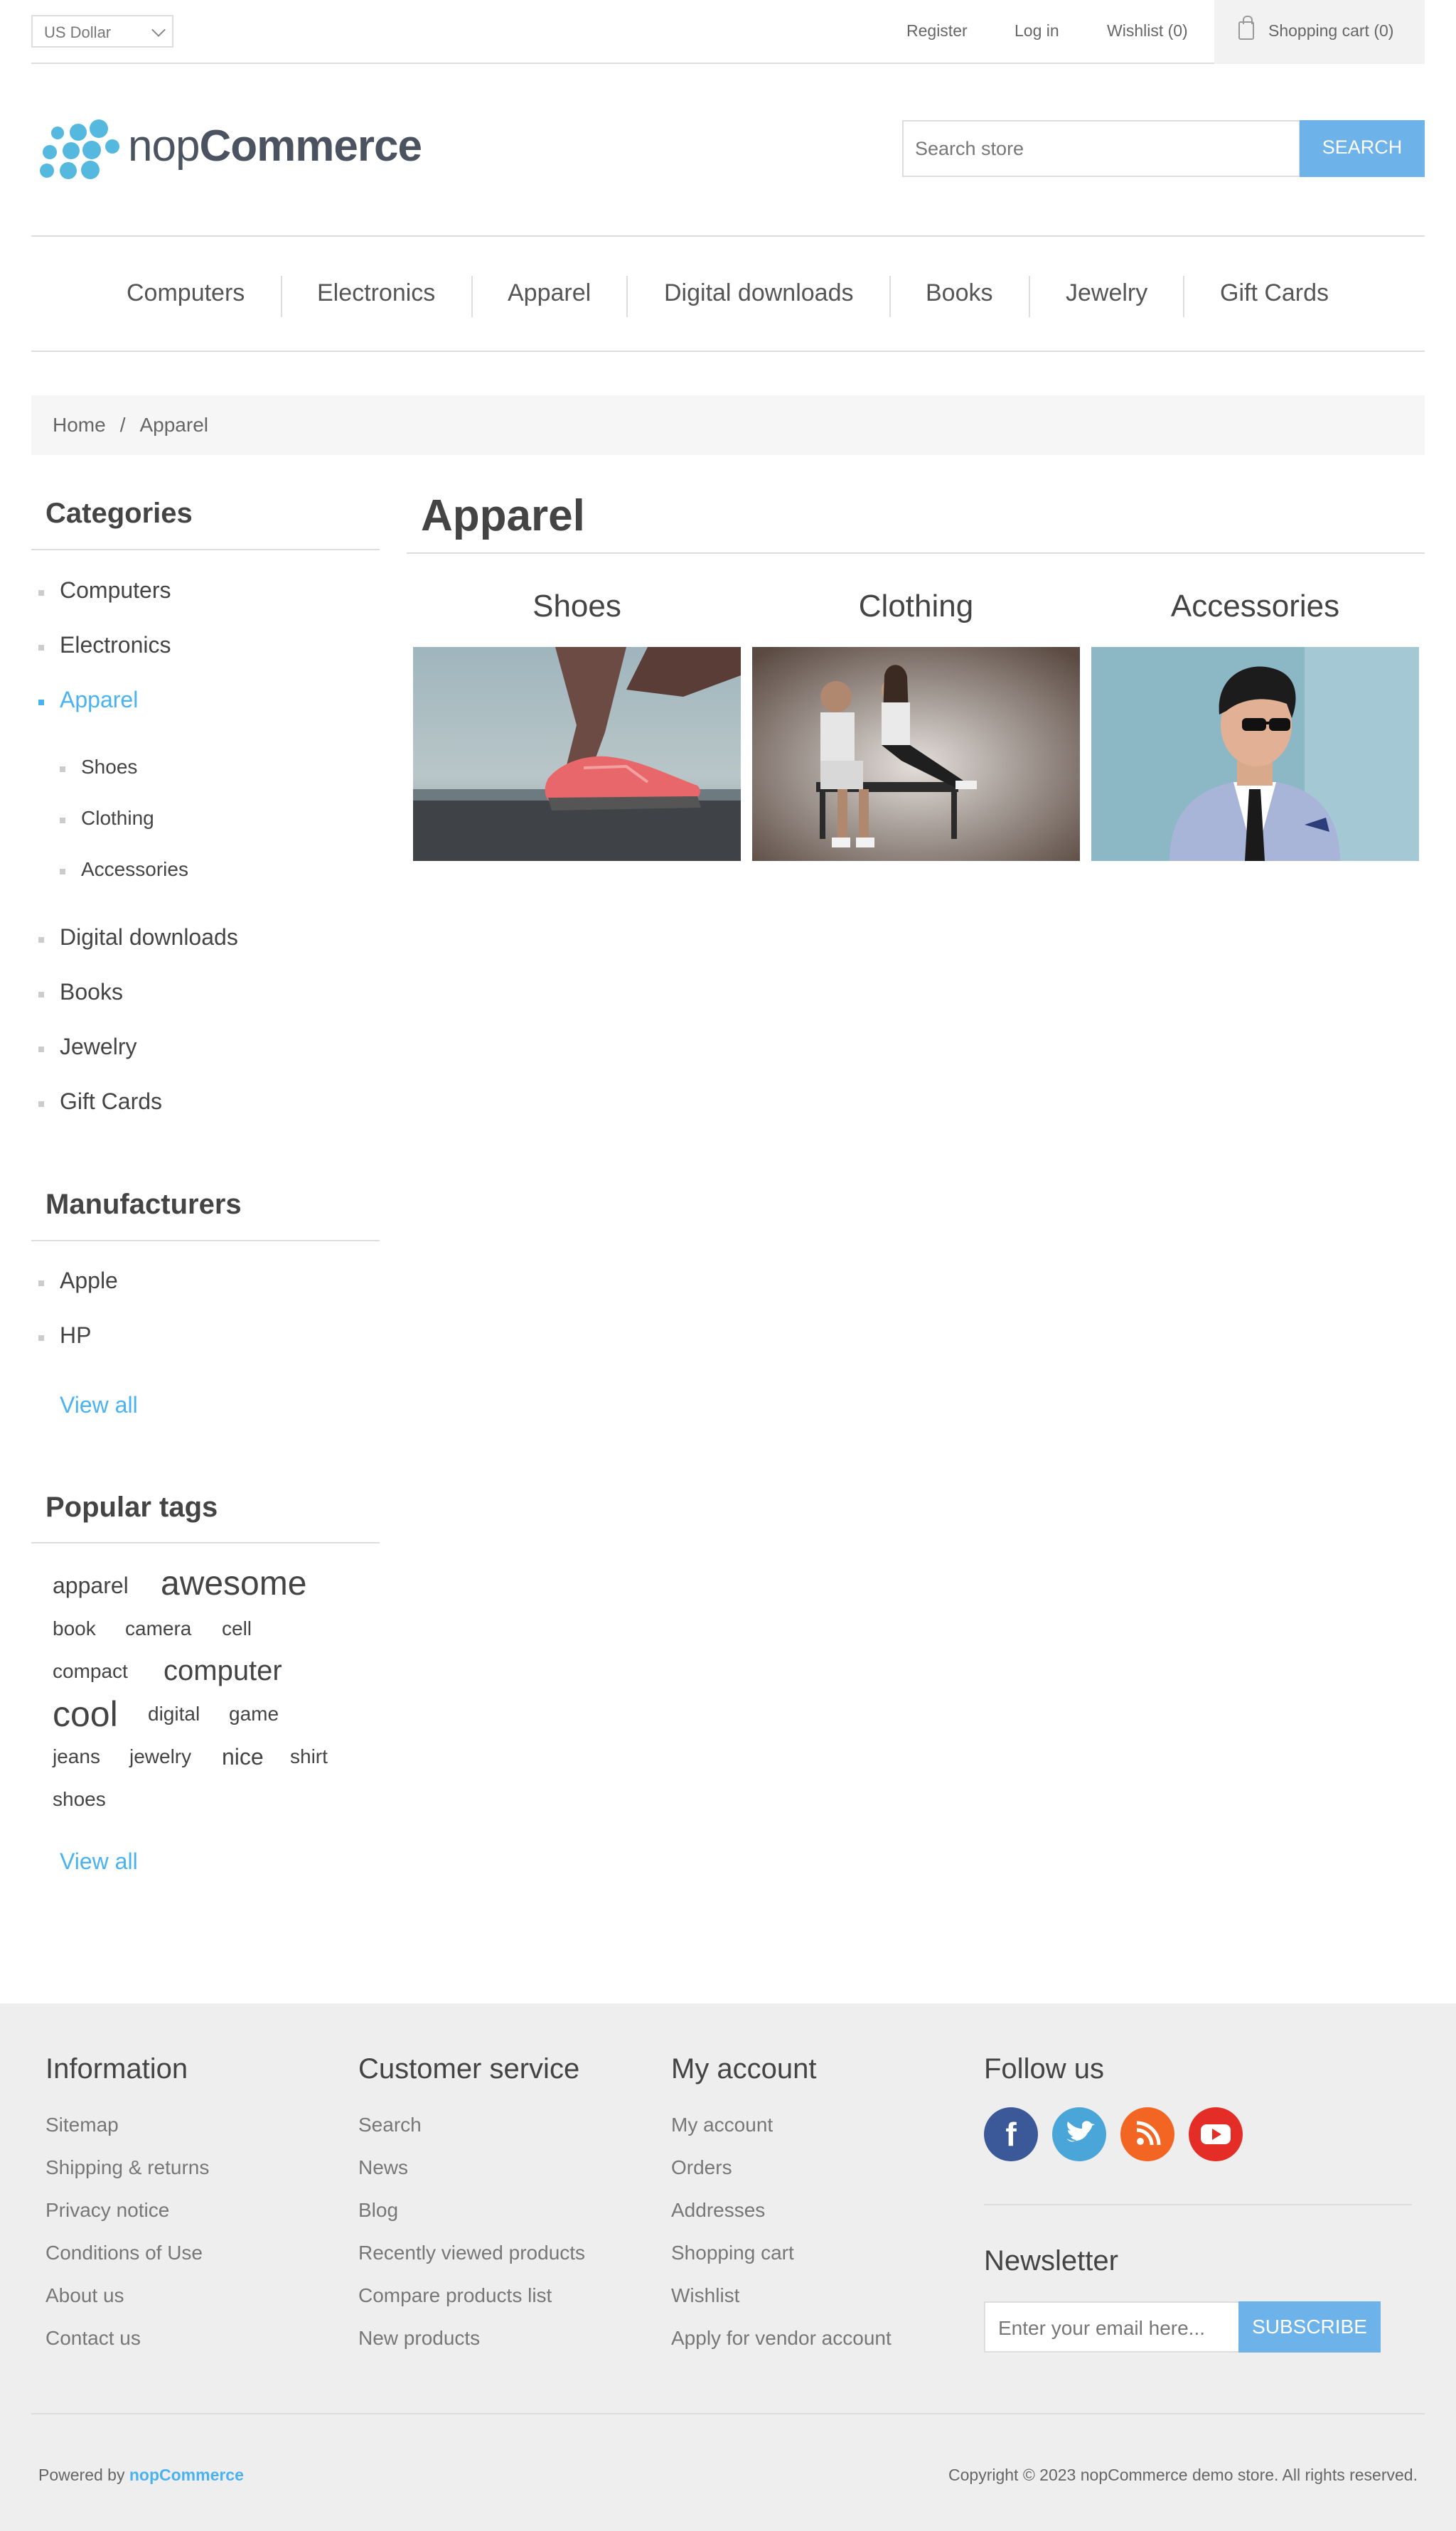 This screenshot has width=1456, height=2531. Describe the element at coordinates (782, 2338) in the screenshot. I see `footer-link-apply-vendor: Apply for vendor account` at that location.